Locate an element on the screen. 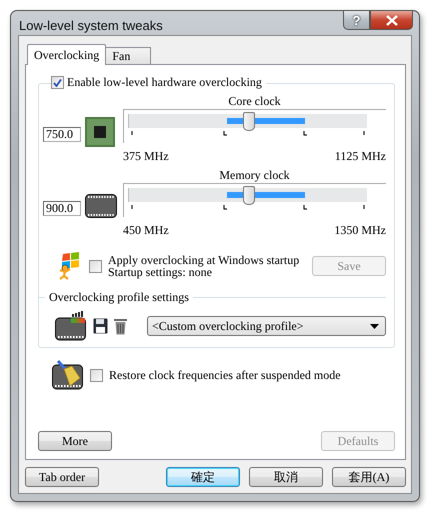  slider-label: Memory clock is located at coordinates (254, 175).